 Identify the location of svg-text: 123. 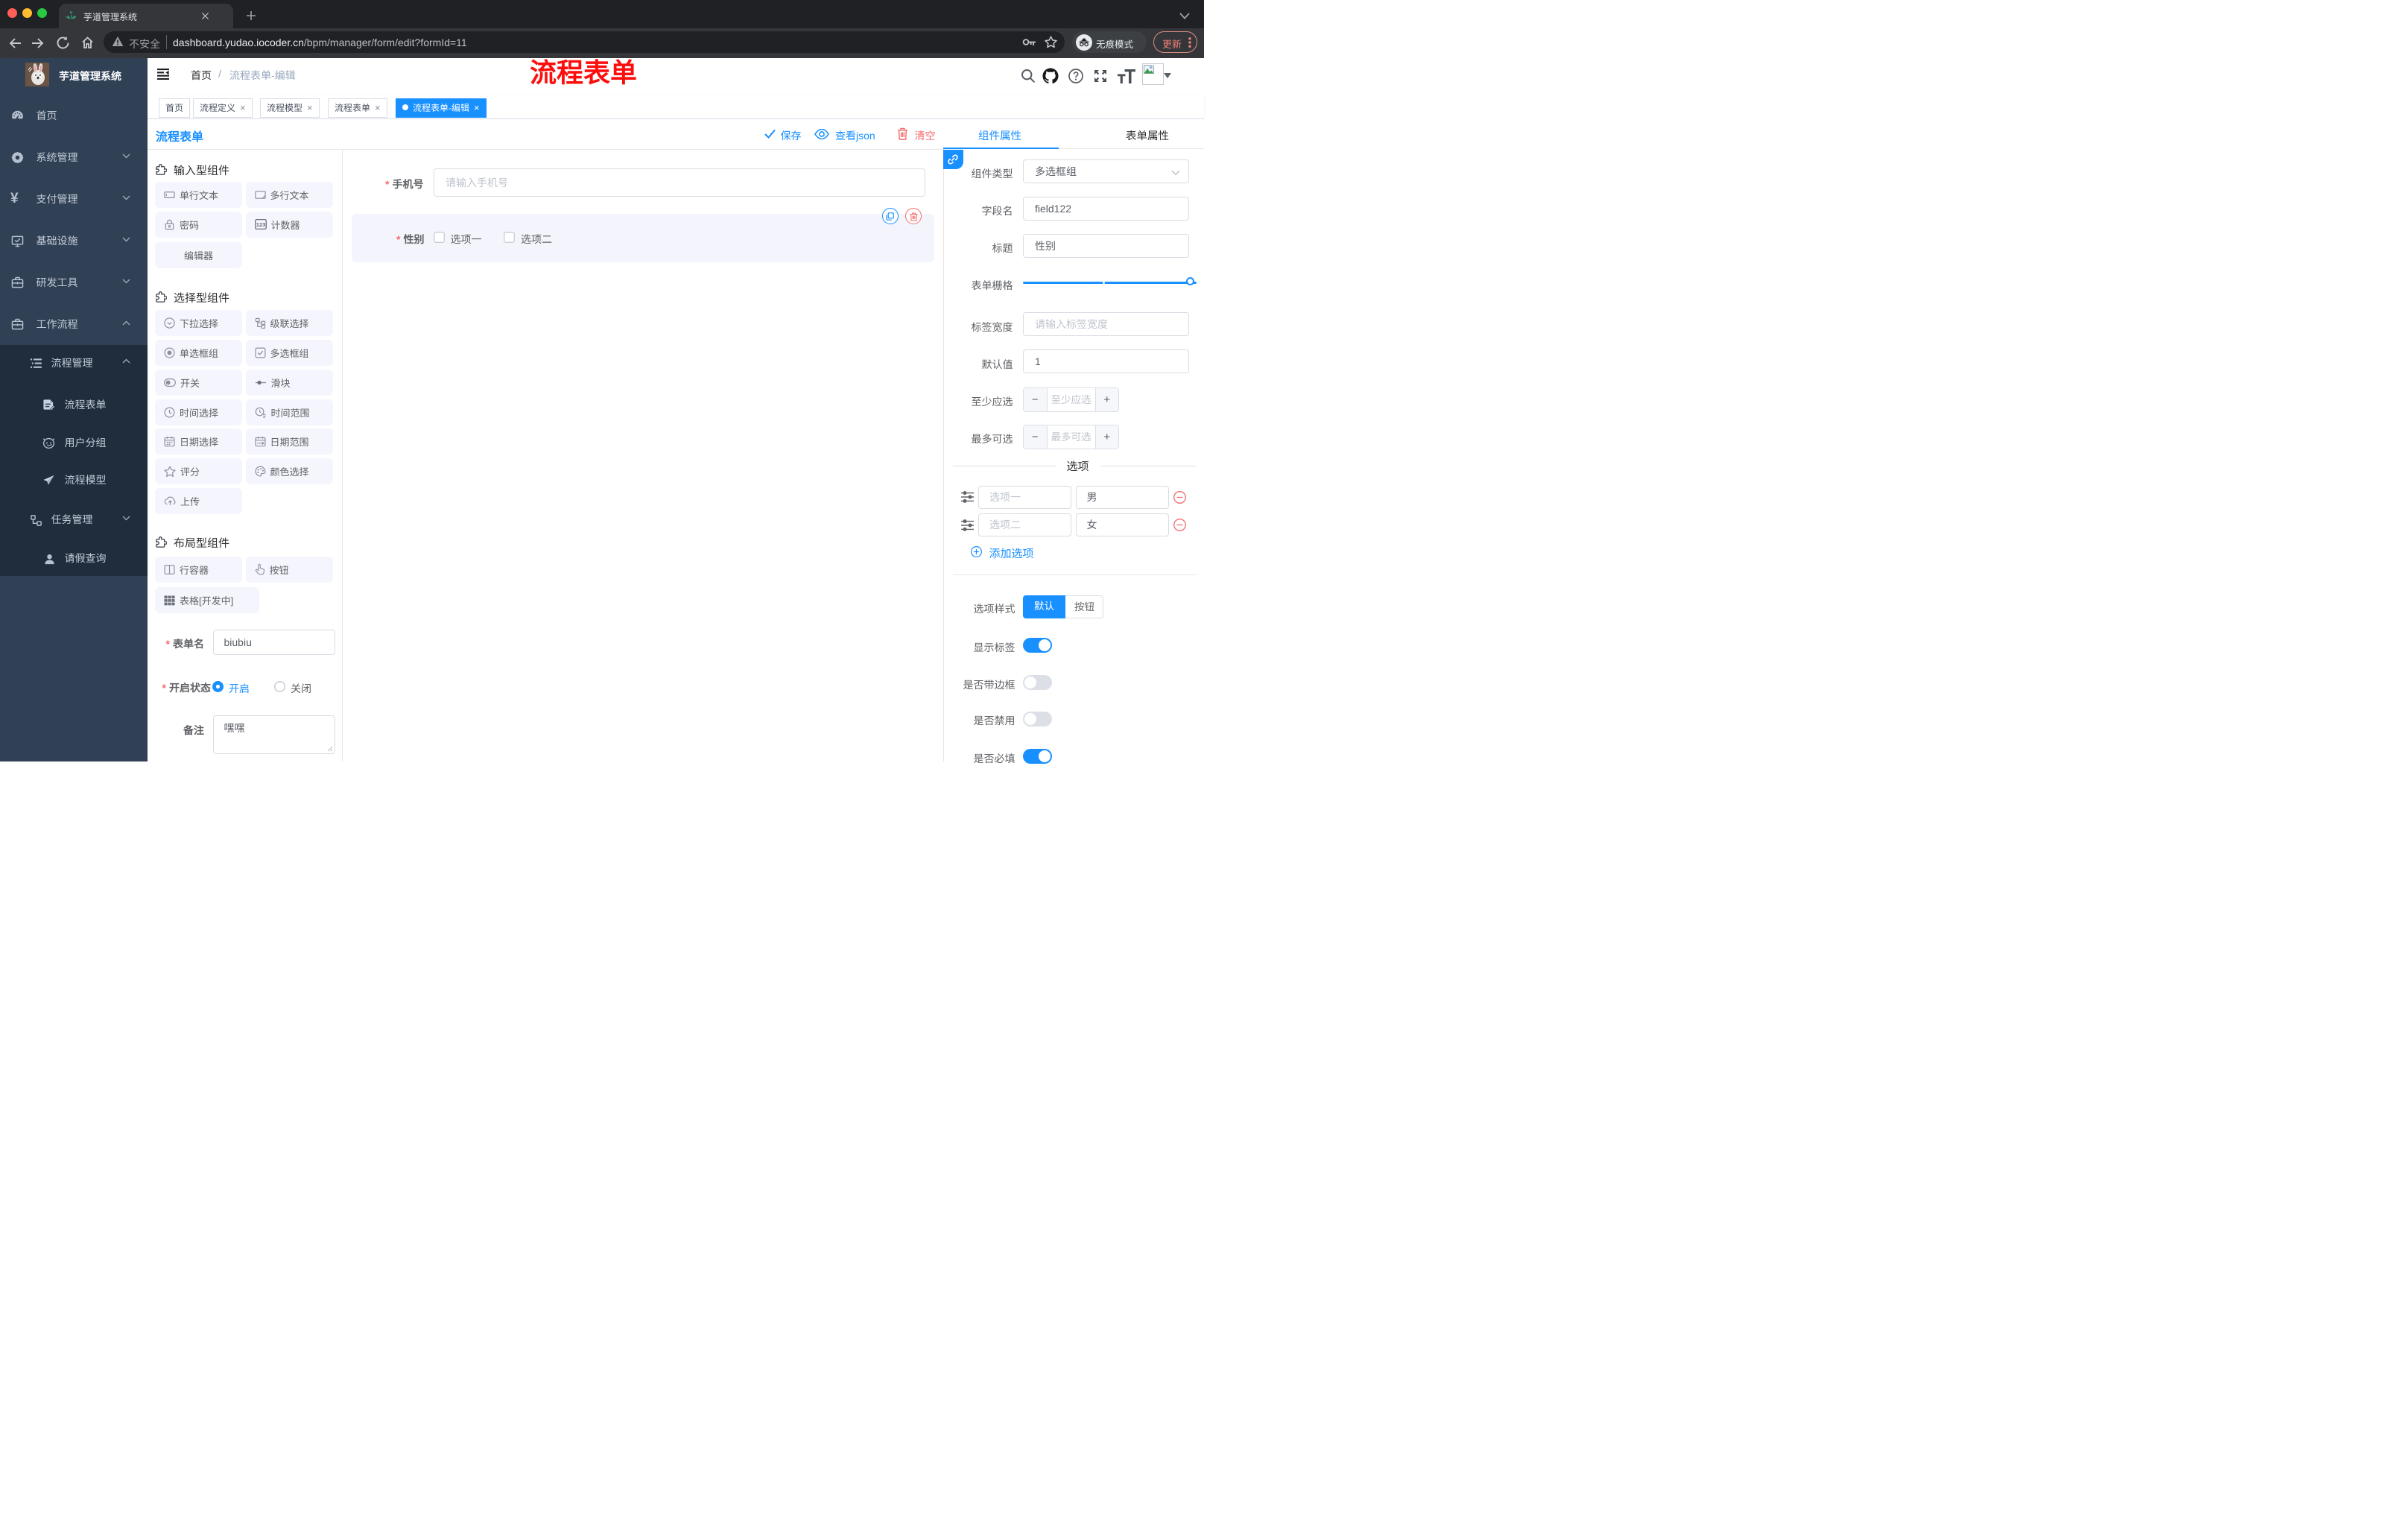
(260, 225).